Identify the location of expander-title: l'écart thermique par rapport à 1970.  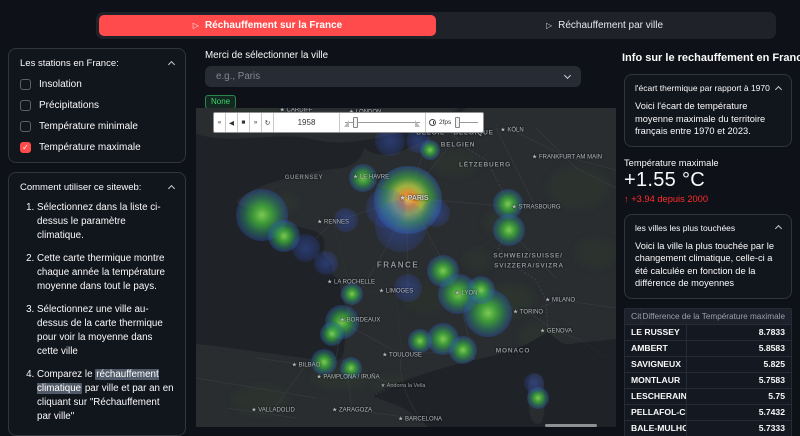
(702, 88).